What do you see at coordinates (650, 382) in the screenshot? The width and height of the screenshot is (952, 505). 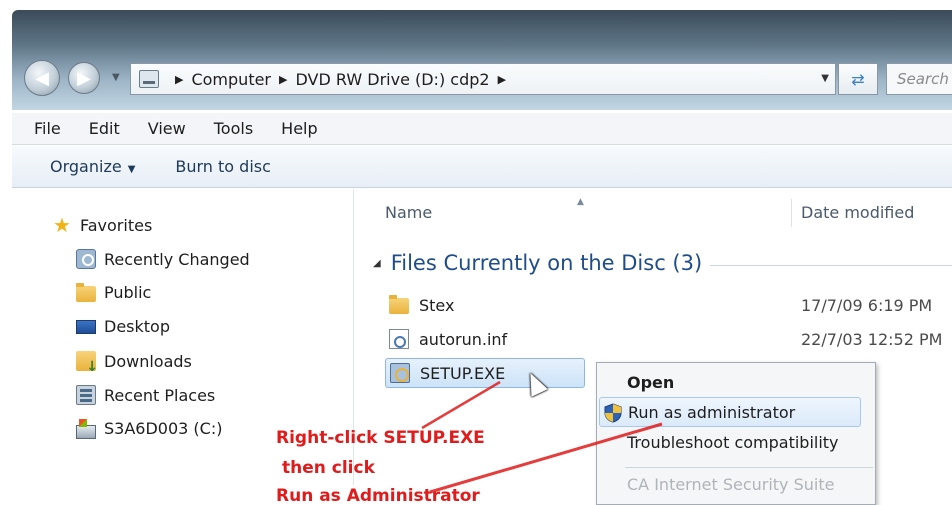 I see `menu-item-open: Open` at bounding box center [650, 382].